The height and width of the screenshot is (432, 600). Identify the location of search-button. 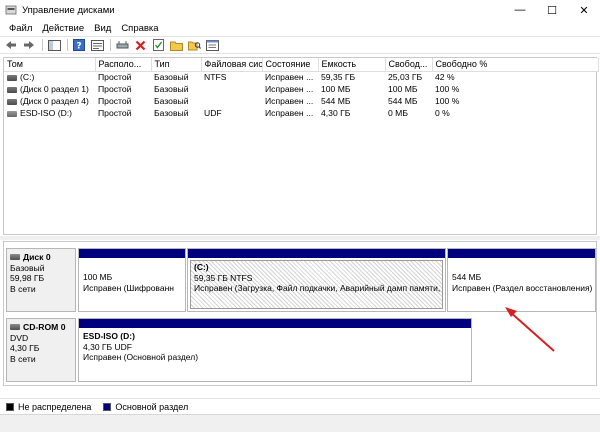
(194, 45).